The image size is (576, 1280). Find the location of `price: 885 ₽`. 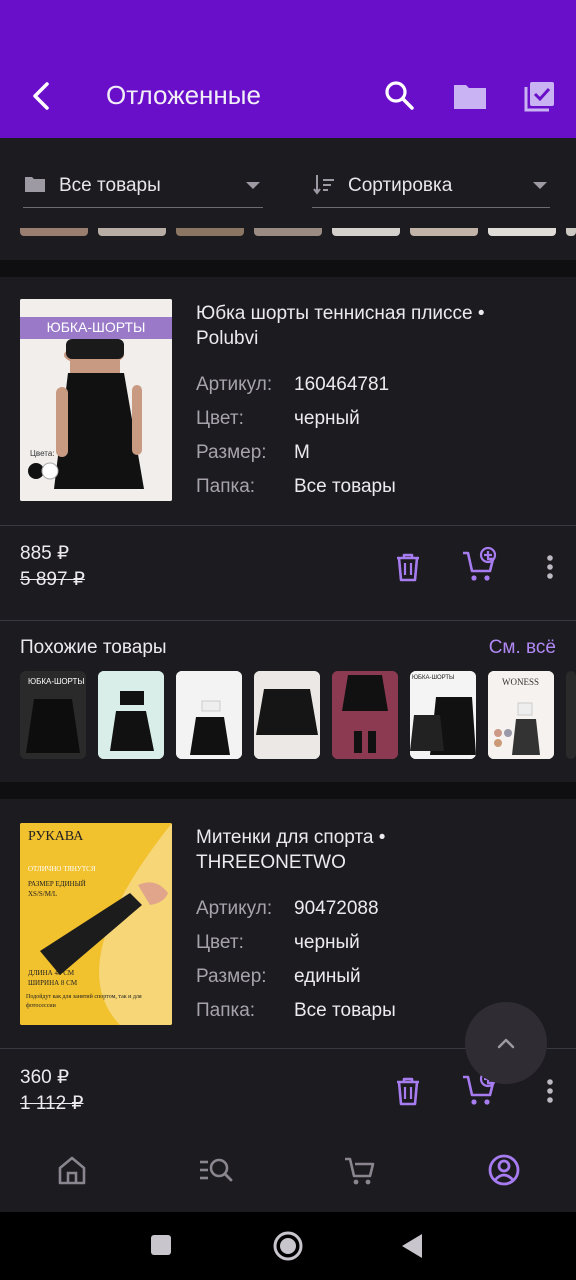

price: 885 ₽ is located at coordinates (45, 553).